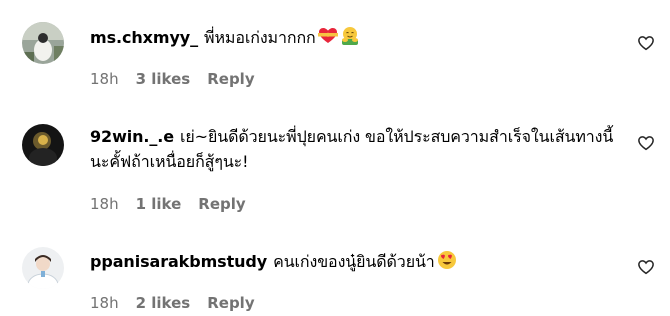 The image size is (670, 316). I want to click on comment-text: คนเก่งของนู๋ยินดีด้วยน้า, so click(354, 261).